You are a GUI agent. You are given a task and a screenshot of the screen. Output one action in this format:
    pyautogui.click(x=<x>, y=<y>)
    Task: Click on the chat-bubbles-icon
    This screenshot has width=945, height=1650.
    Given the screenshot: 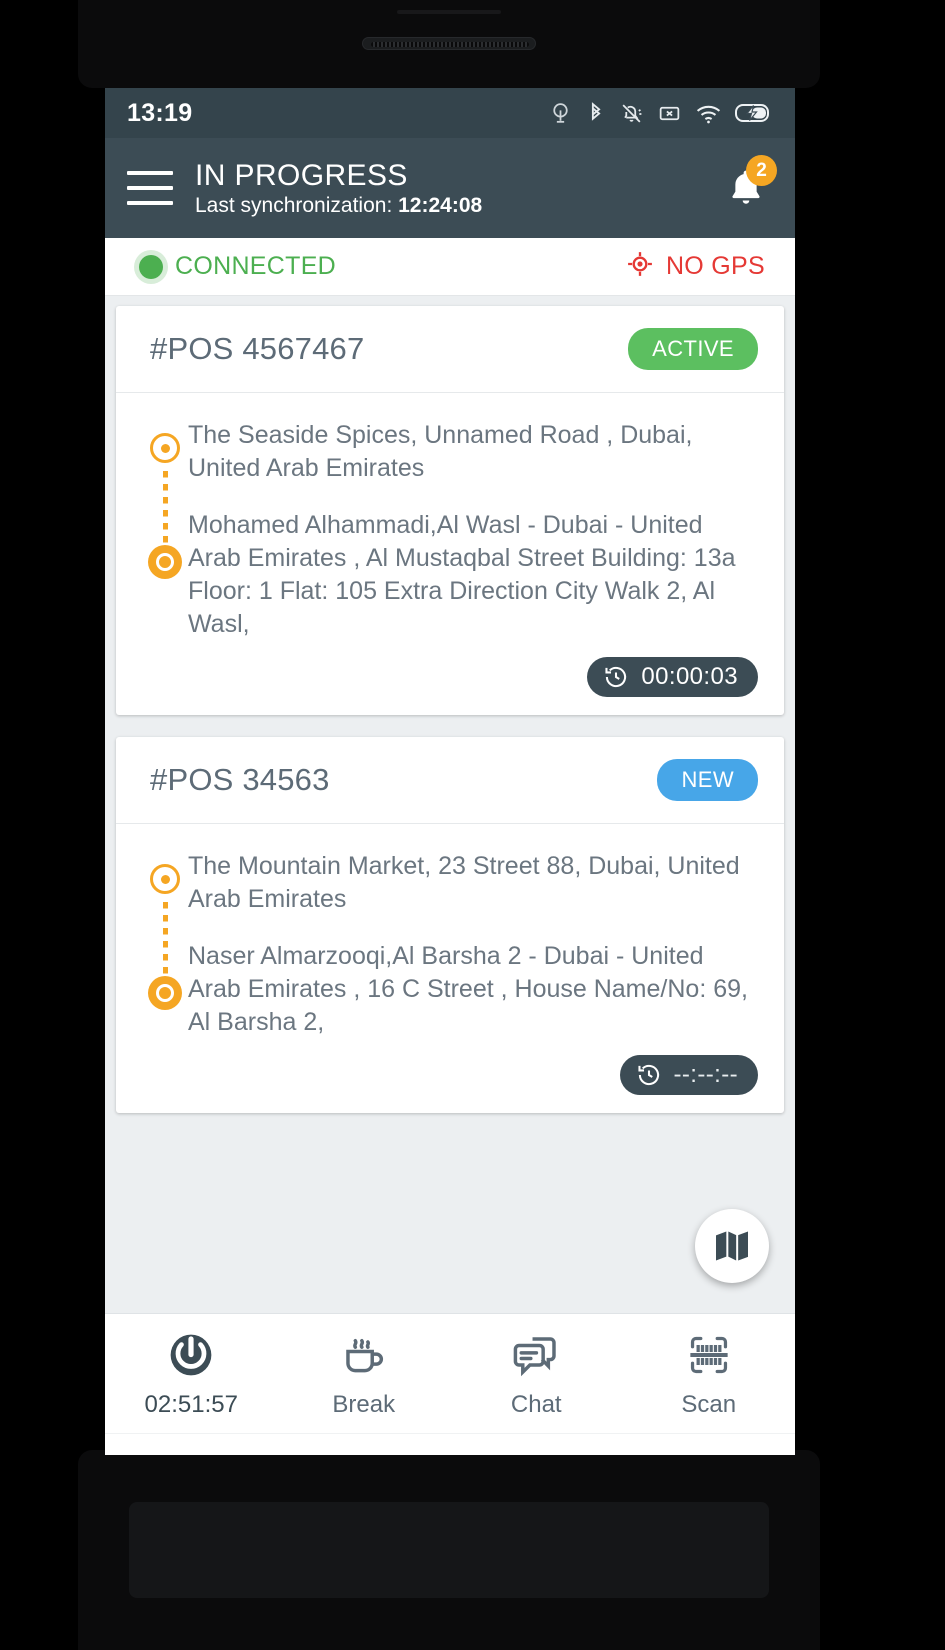 What is the action you would take?
    pyautogui.click(x=534, y=1356)
    